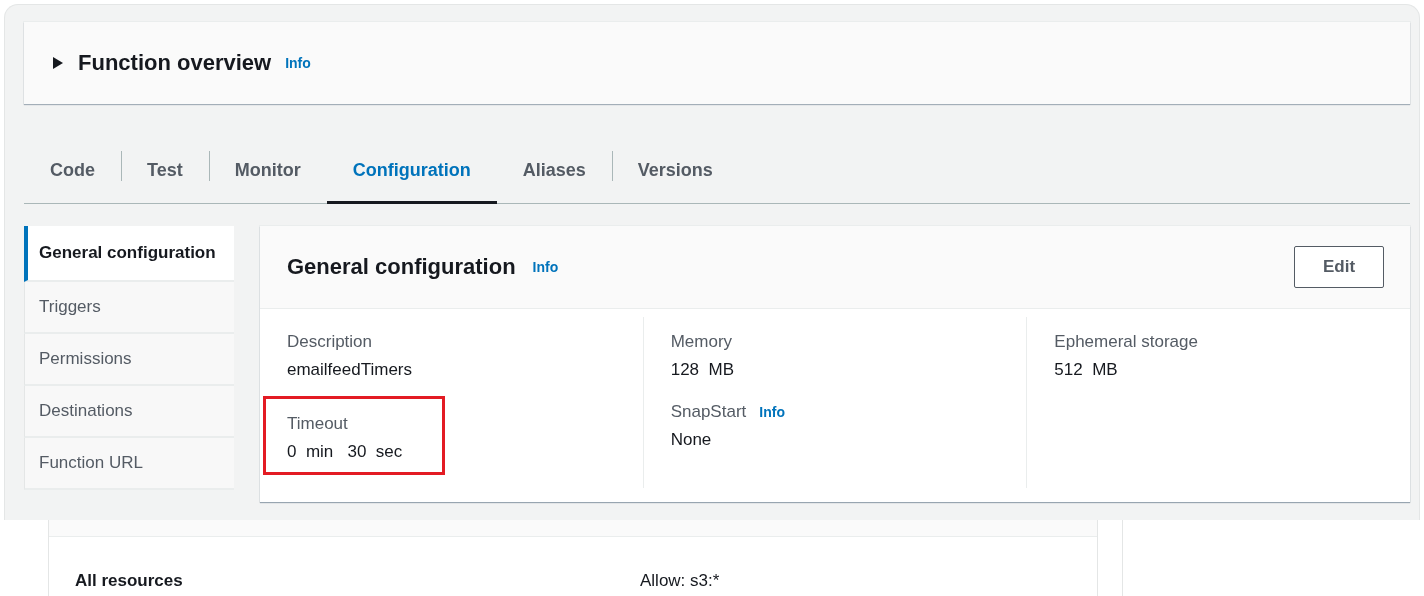  Describe the element at coordinates (330, 342) in the screenshot. I see `field-label: Description` at that location.